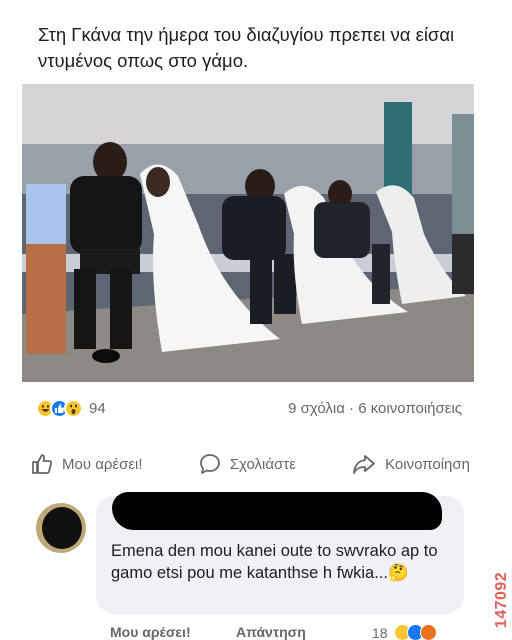 The image size is (512, 640). I want to click on reaction-count: 94, so click(97, 408).